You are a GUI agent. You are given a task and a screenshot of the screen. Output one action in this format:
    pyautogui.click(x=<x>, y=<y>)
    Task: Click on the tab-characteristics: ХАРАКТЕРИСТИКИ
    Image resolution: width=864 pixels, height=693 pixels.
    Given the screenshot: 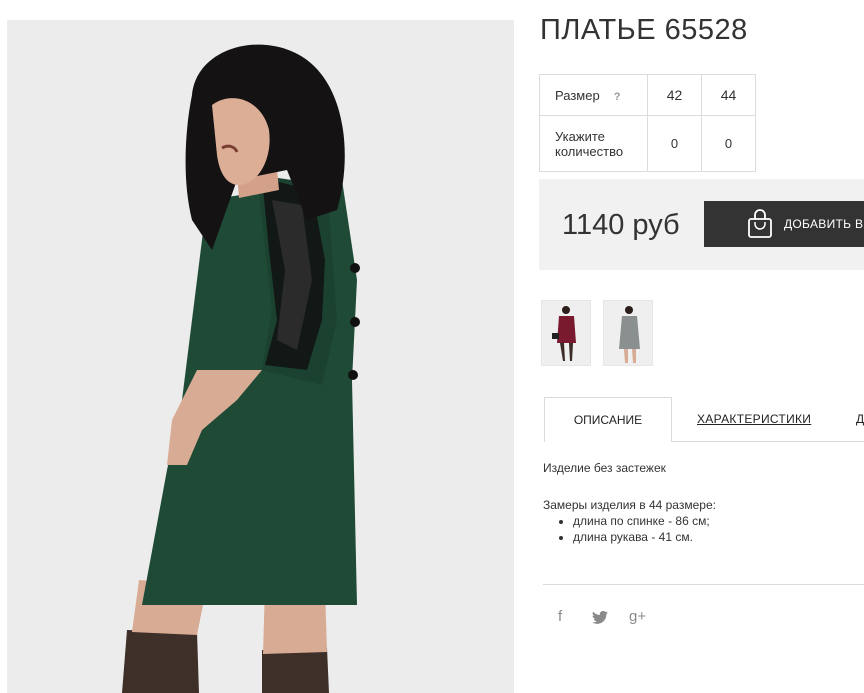 What is the action you would take?
    pyautogui.click(x=754, y=419)
    